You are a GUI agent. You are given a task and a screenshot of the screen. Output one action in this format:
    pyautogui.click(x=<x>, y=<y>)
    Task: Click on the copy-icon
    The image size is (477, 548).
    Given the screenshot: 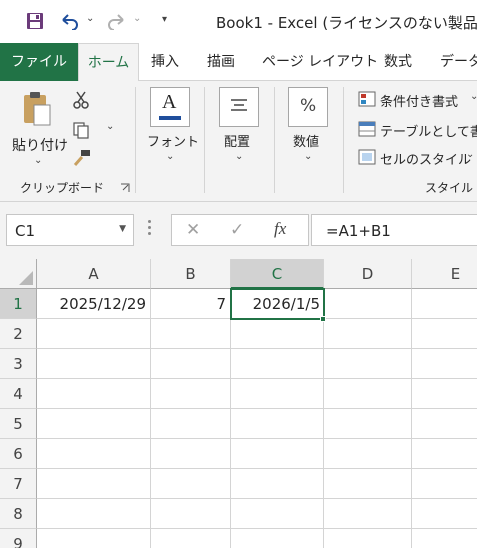 What is the action you would take?
    pyautogui.click(x=81, y=130)
    